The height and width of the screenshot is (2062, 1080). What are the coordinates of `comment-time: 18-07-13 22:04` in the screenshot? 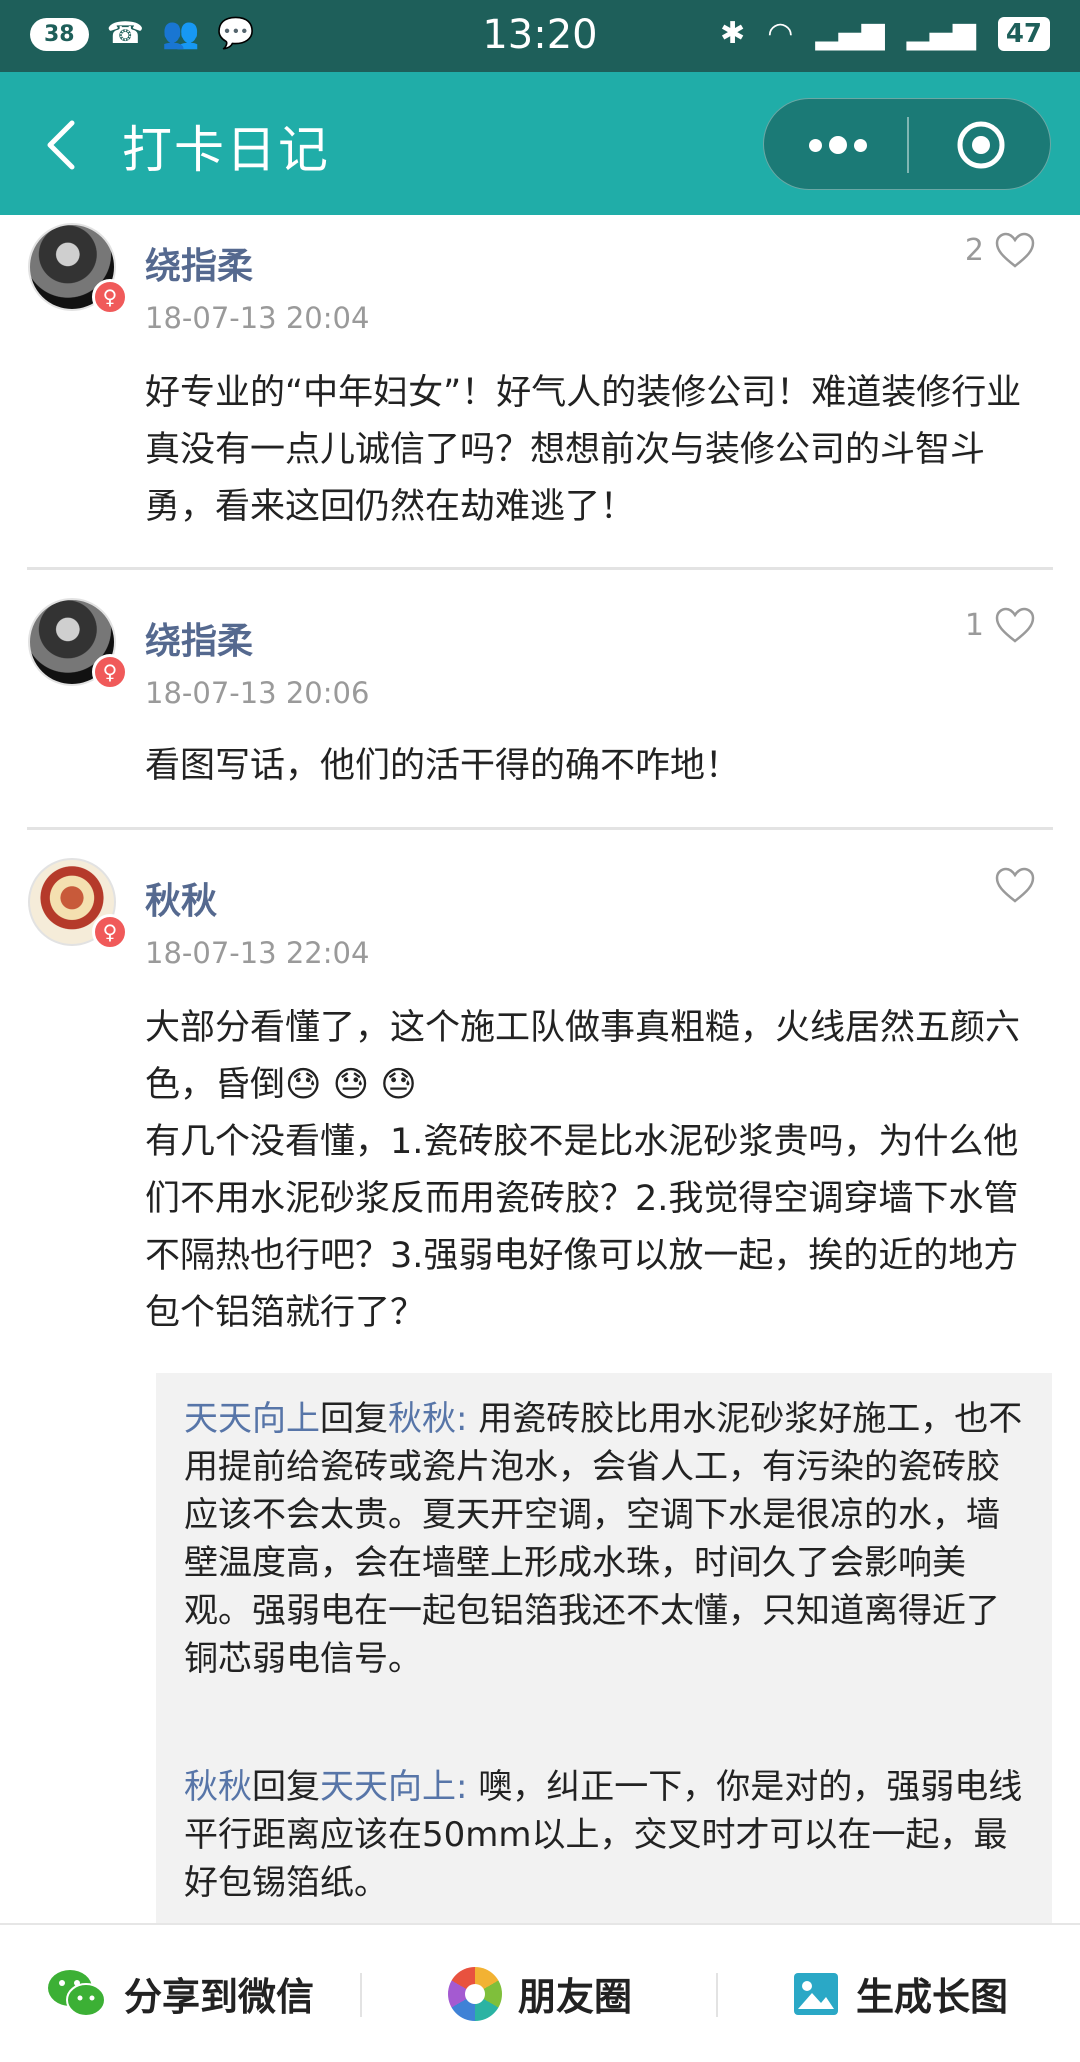 It's located at (257, 953).